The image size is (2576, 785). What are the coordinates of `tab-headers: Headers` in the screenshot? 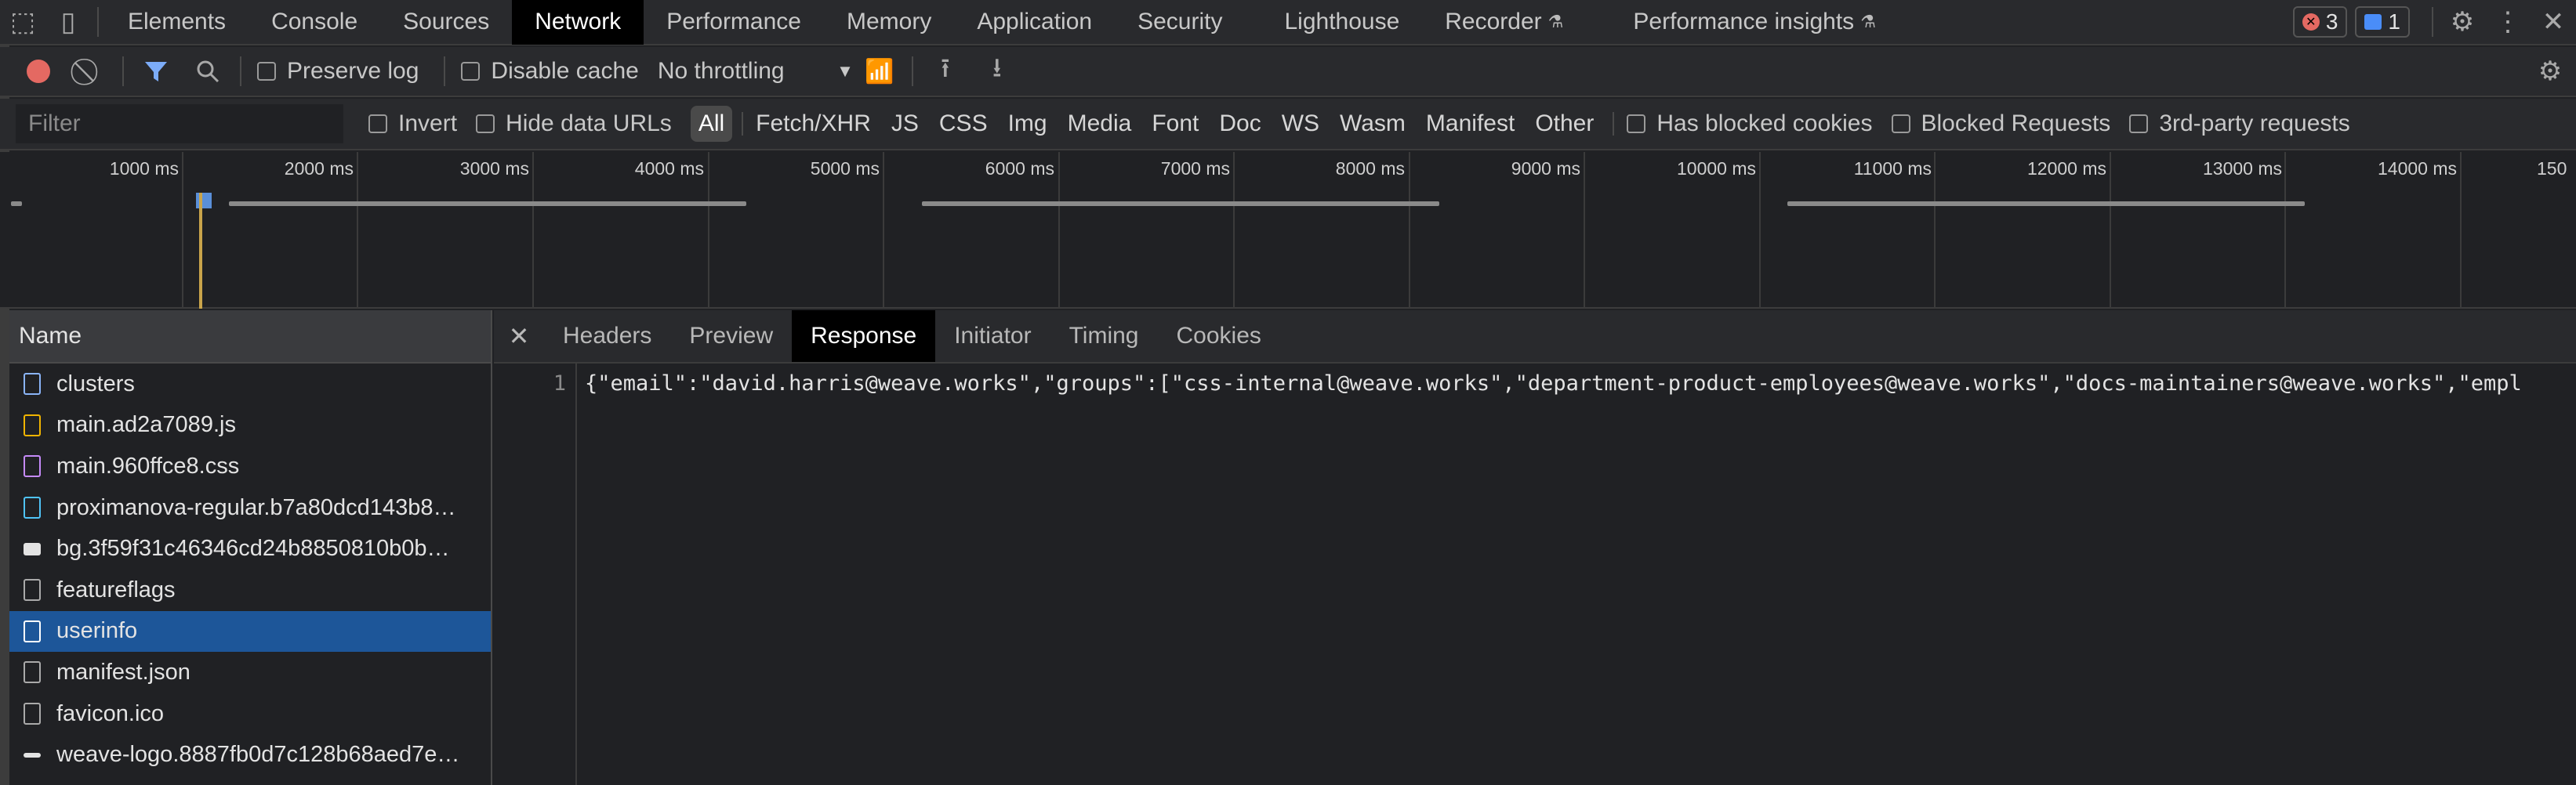 It's located at (607, 336).